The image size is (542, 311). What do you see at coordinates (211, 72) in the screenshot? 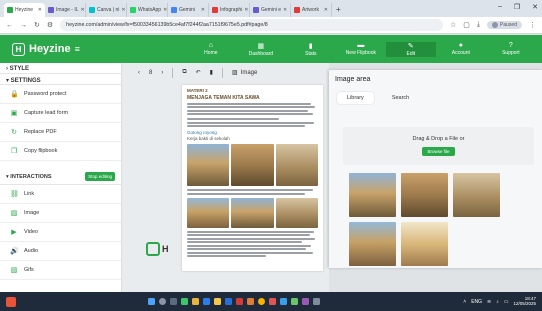
I see `delete-icon: ▮` at bounding box center [211, 72].